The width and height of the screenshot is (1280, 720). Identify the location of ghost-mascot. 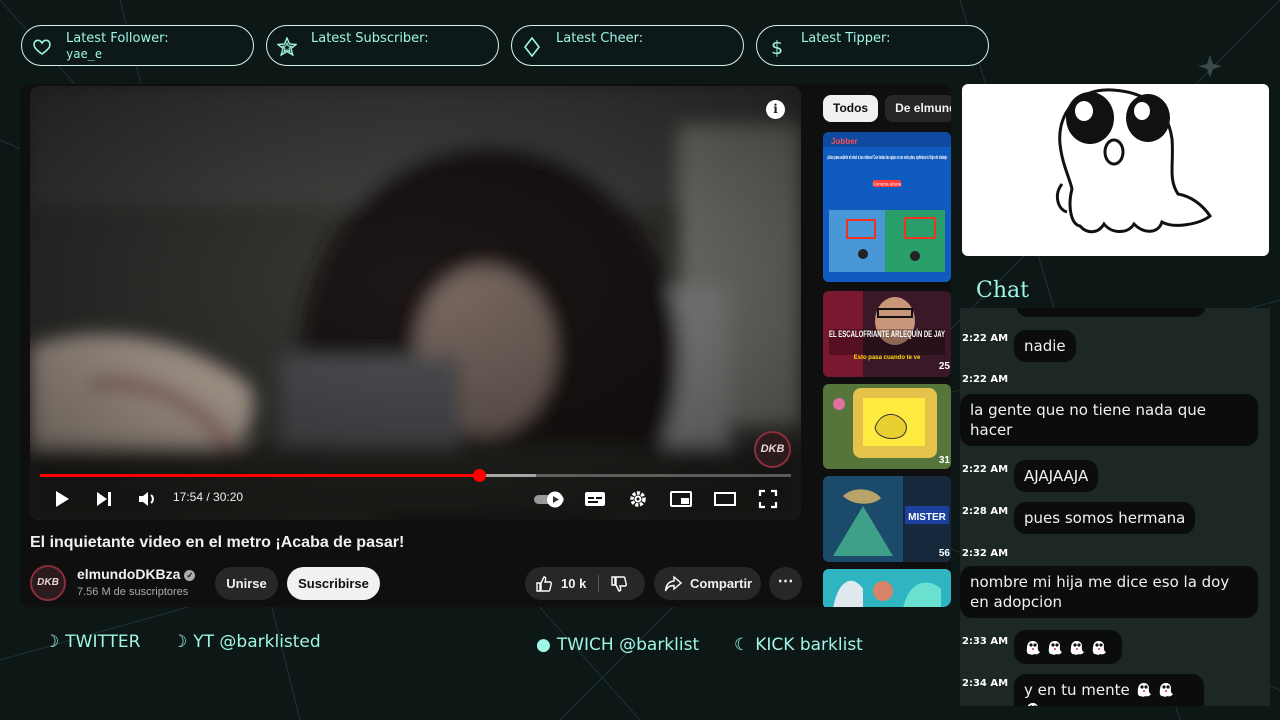
(1134, 161).